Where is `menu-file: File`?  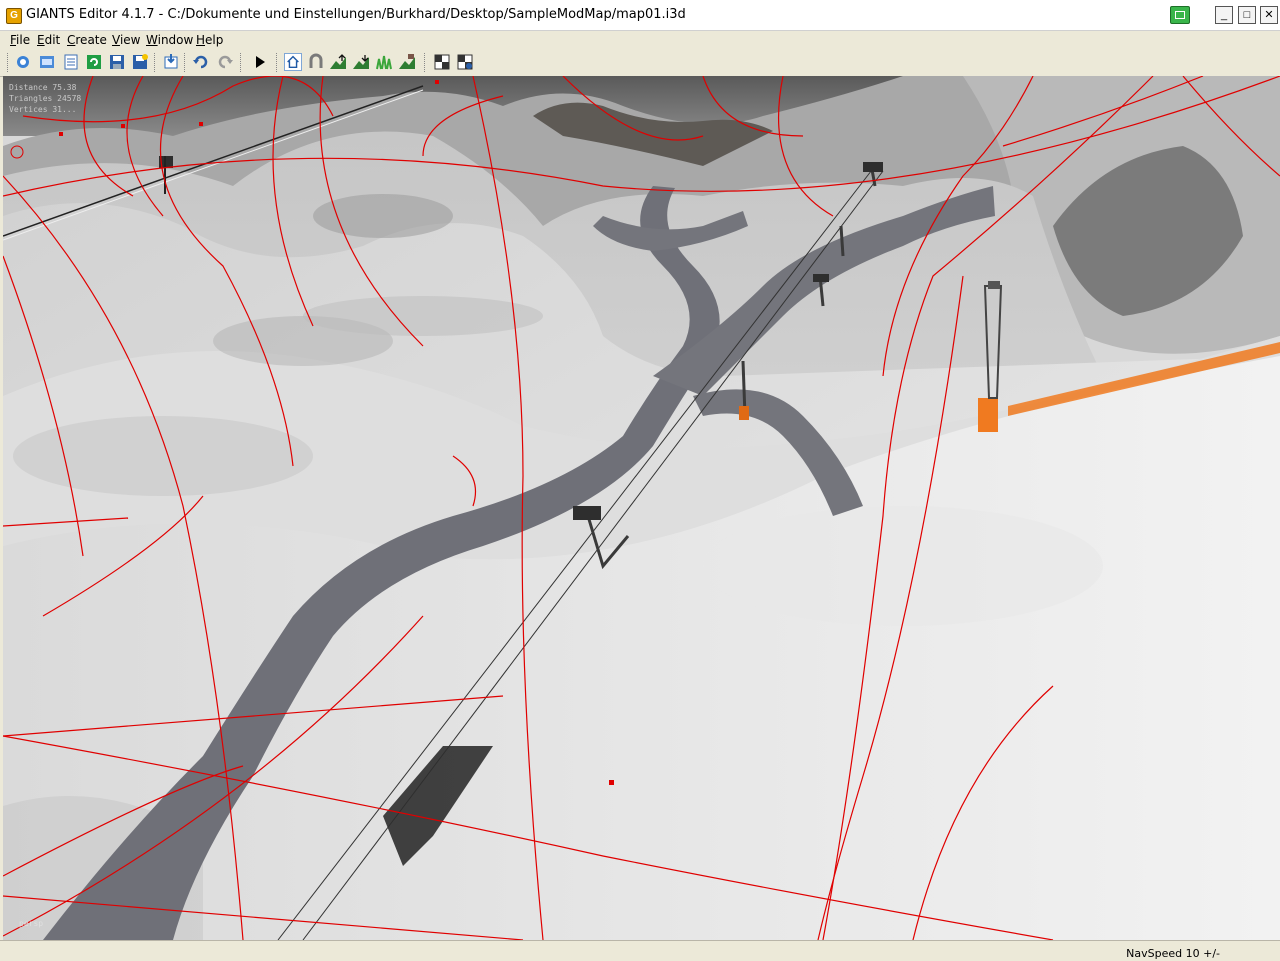 menu-file: File is located at coordinates (20, 40).